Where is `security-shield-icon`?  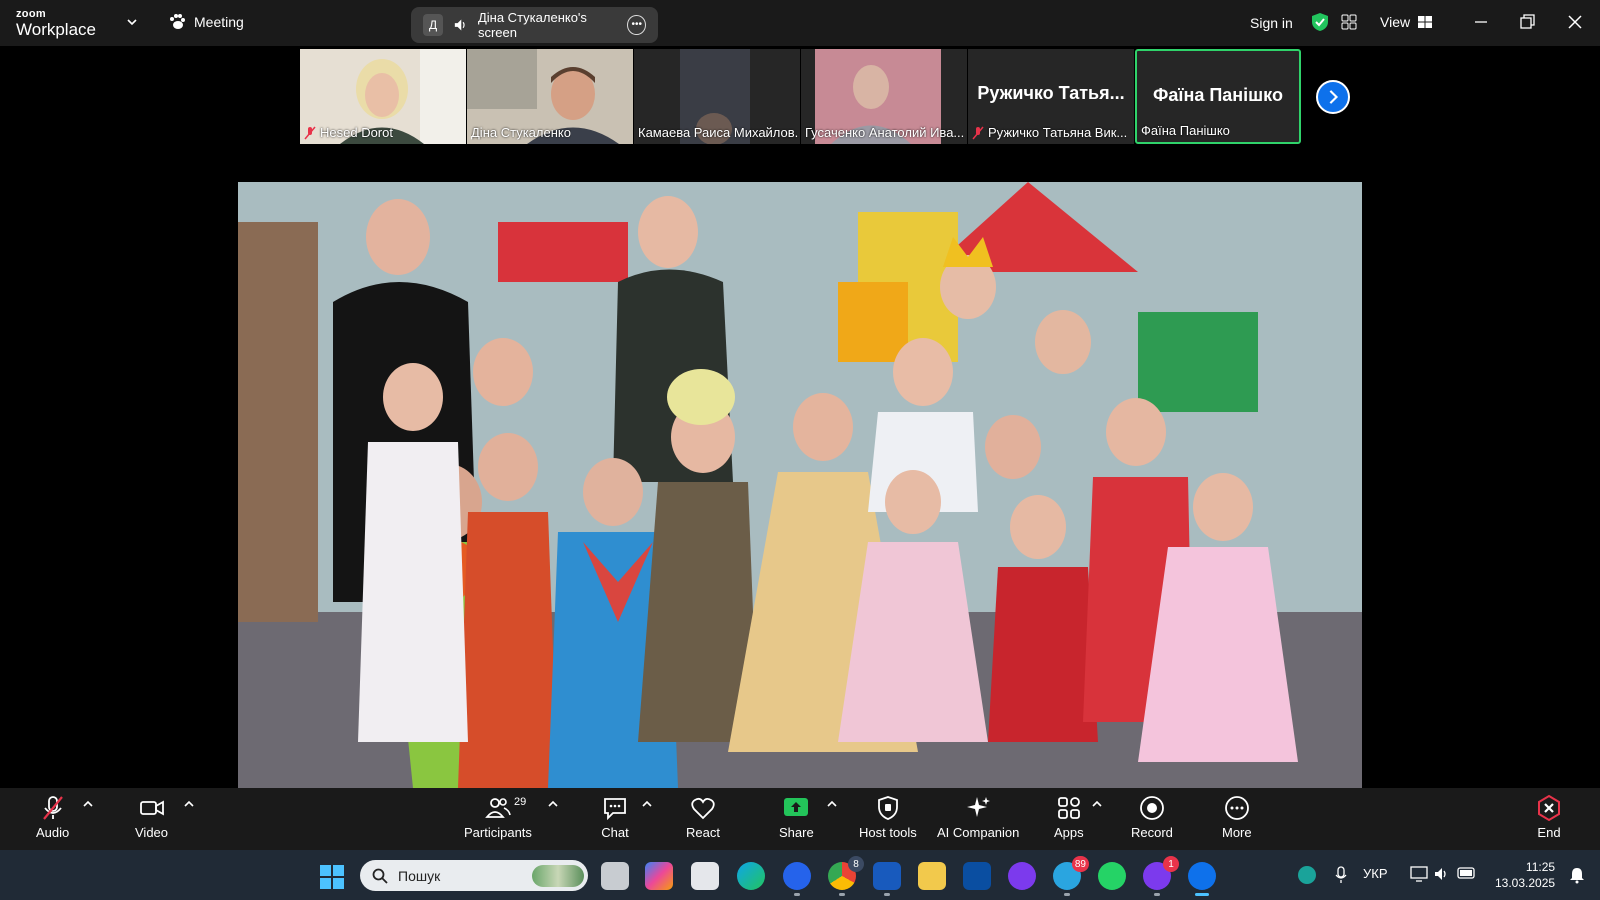 security-shield-icon is located at coordinates (1320, 22).